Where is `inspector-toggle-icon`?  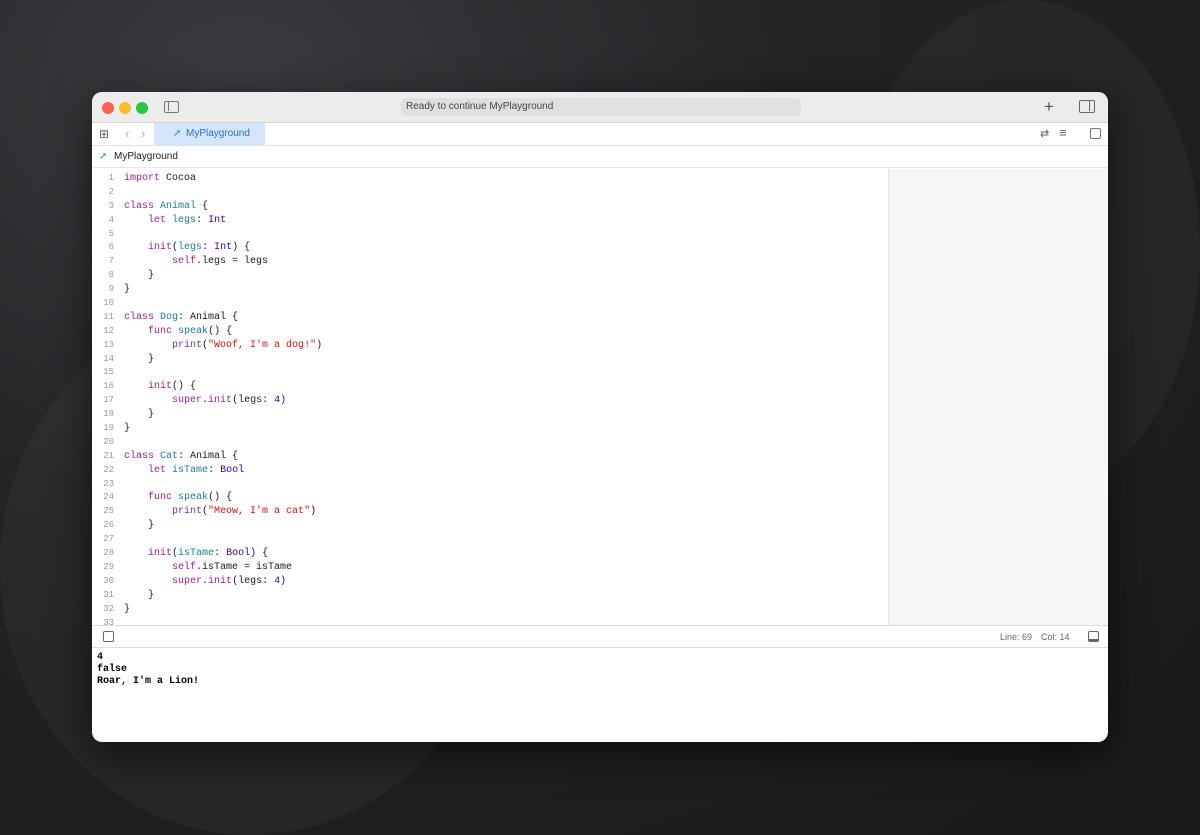
inspector-toggle-icon is located at coordinates (1087, 106).